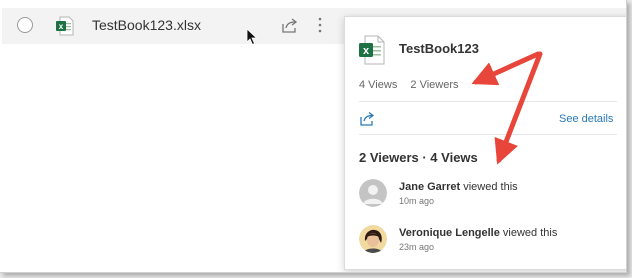 Image resolution: width=632 pixels, height=278 pixels. What do you see at coordinates (507, 108) in the screenshot?
I see `annotation-arrows` at bounding box center [507, 108].